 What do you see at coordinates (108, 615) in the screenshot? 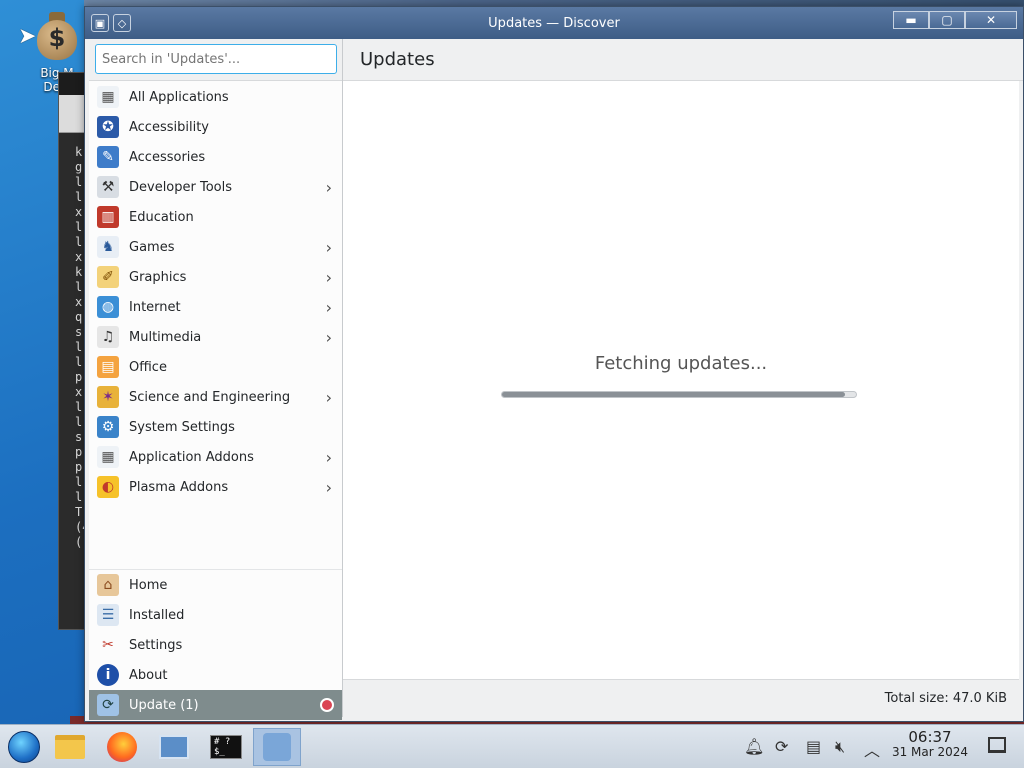
I see `installed-list-icon: ☰` at bounding box center [108, 615].